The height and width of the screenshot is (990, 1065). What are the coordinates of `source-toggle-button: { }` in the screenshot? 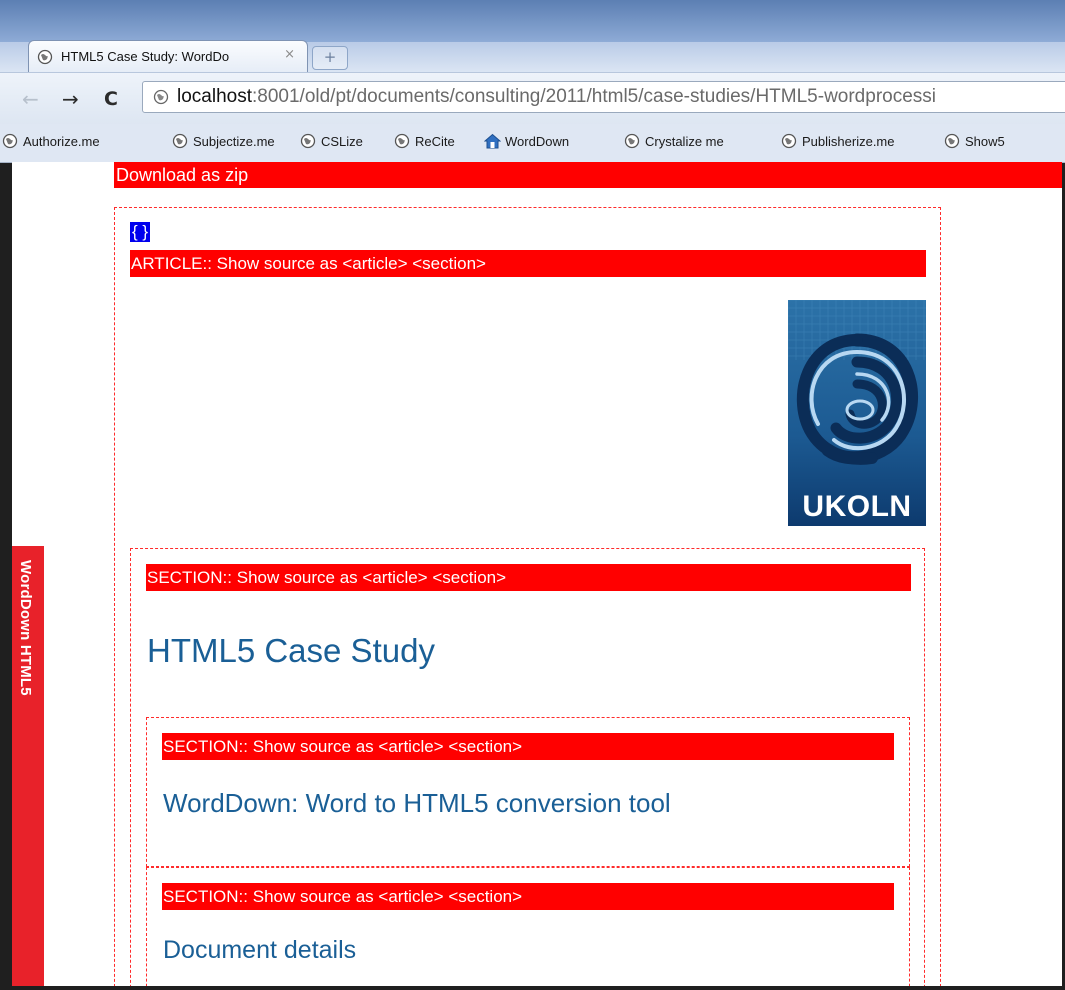 It's located at (140, 232).